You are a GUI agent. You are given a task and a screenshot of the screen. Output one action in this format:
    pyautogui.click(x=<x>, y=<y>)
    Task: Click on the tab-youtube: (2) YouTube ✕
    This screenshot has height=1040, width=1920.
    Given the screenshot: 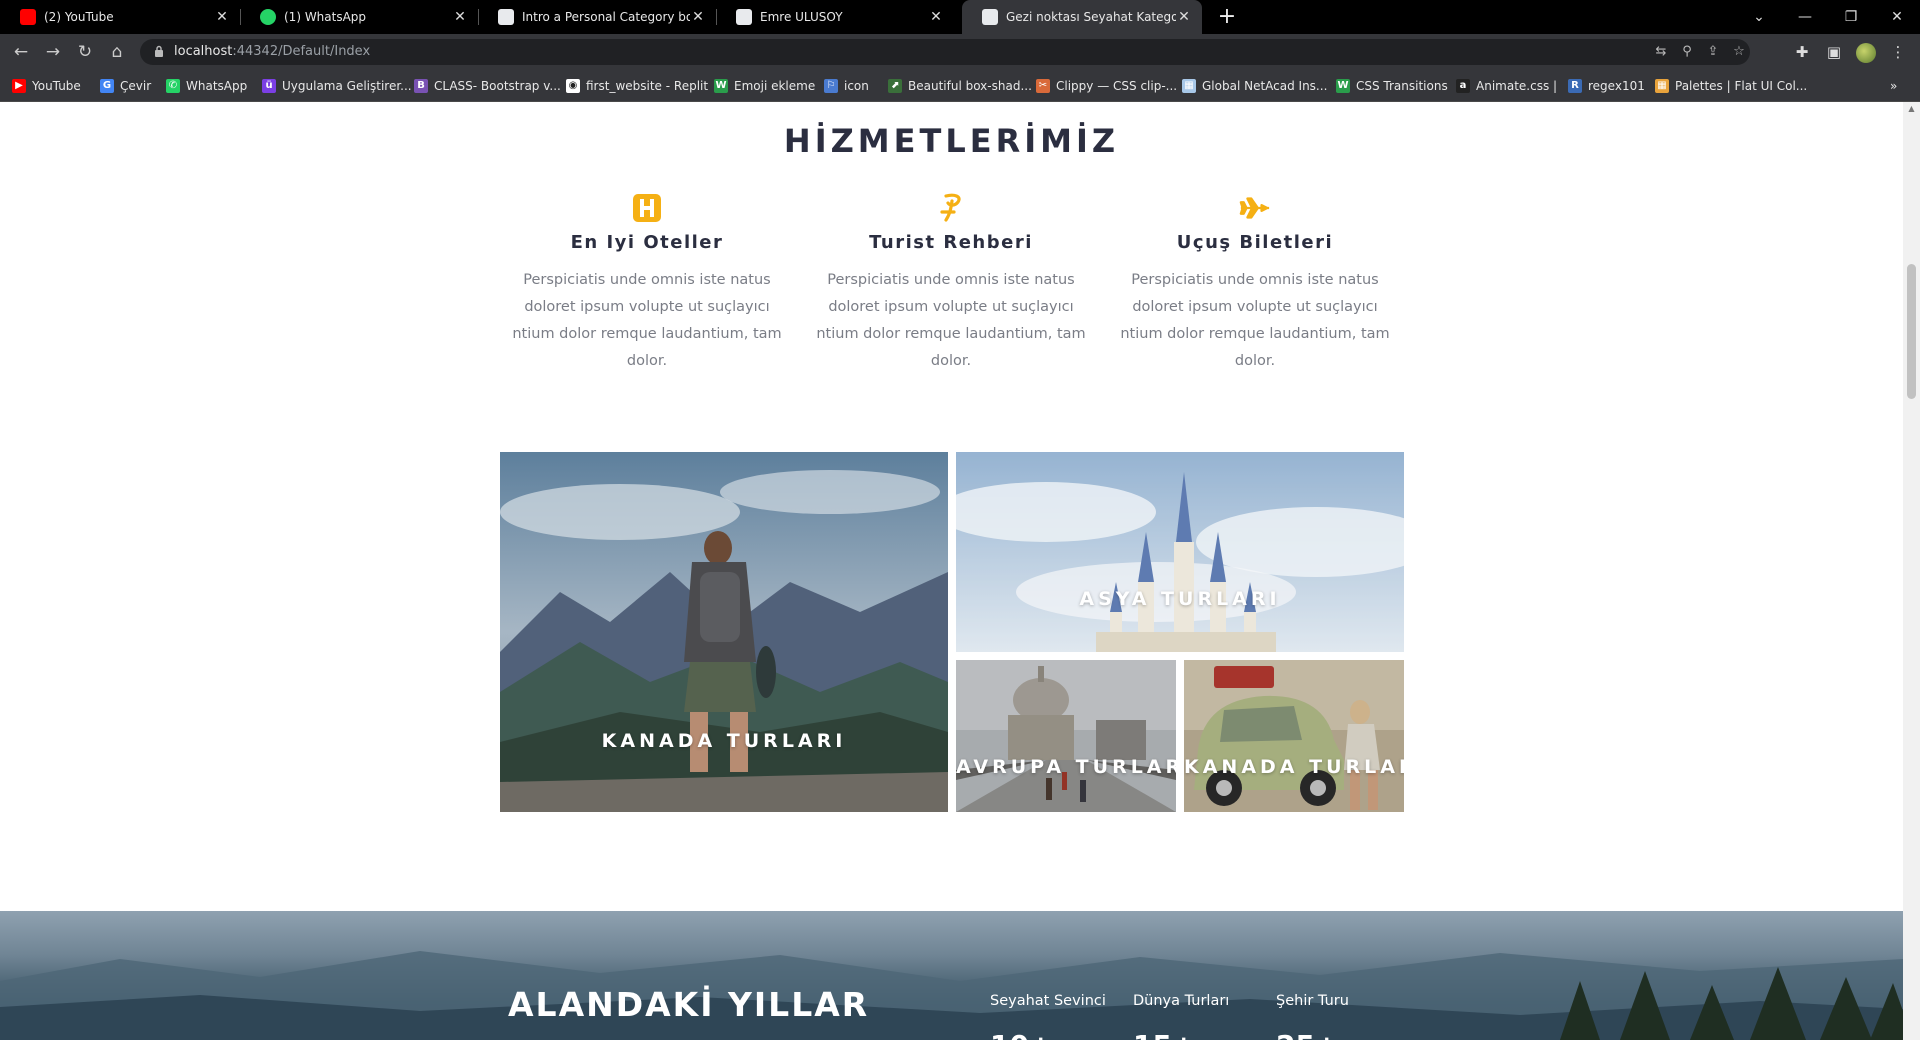 What is the action you would take?
    pyautogui.click(x=120, y=17)
    